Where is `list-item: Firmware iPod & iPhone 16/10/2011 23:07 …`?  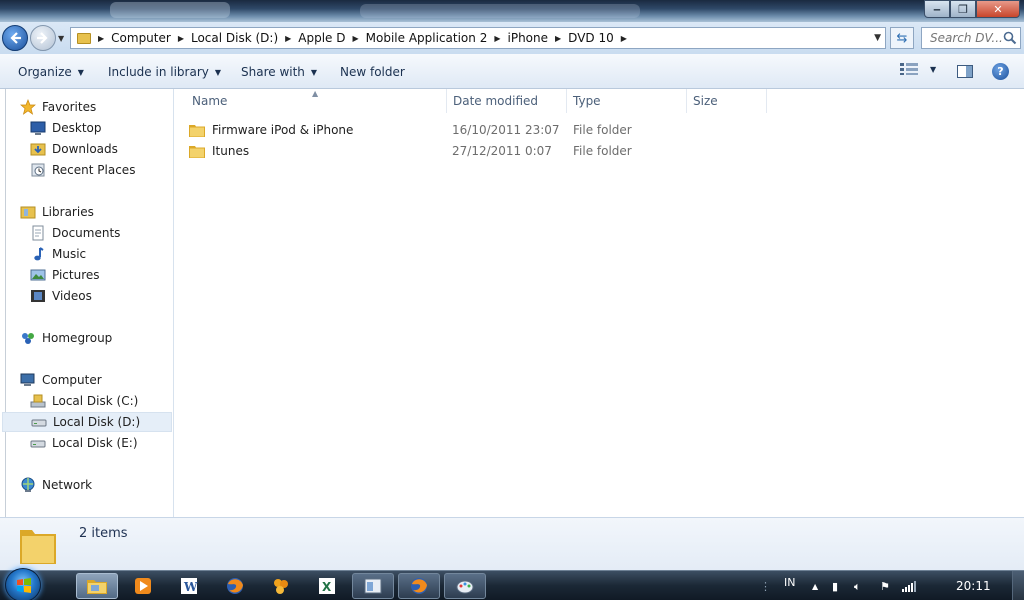
list-item: Firmware iPod & iPhone 16/10/2011 23:07 … is located at coordinates (489, 129).